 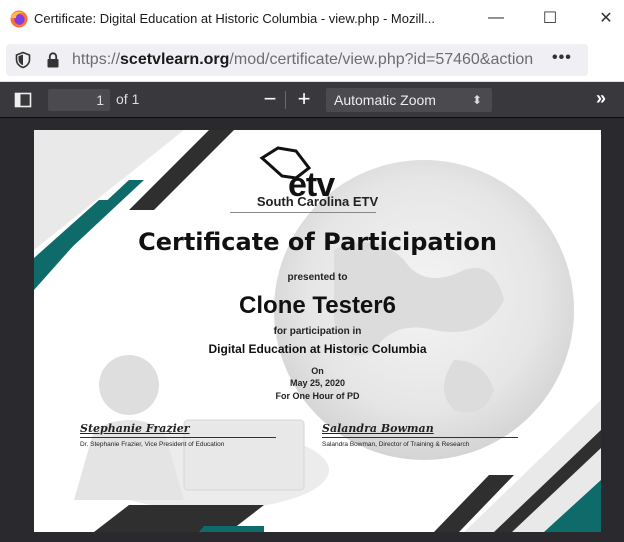 I want to click on zoom-select: Automatic Zoom ⬍, so click(x=409, y=100).